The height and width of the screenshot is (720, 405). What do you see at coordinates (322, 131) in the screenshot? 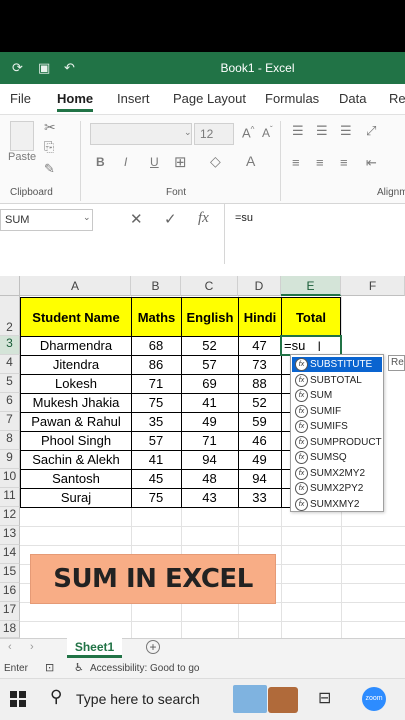
I see `align-middle-icon: ☰` at bounding box center [322, 131].